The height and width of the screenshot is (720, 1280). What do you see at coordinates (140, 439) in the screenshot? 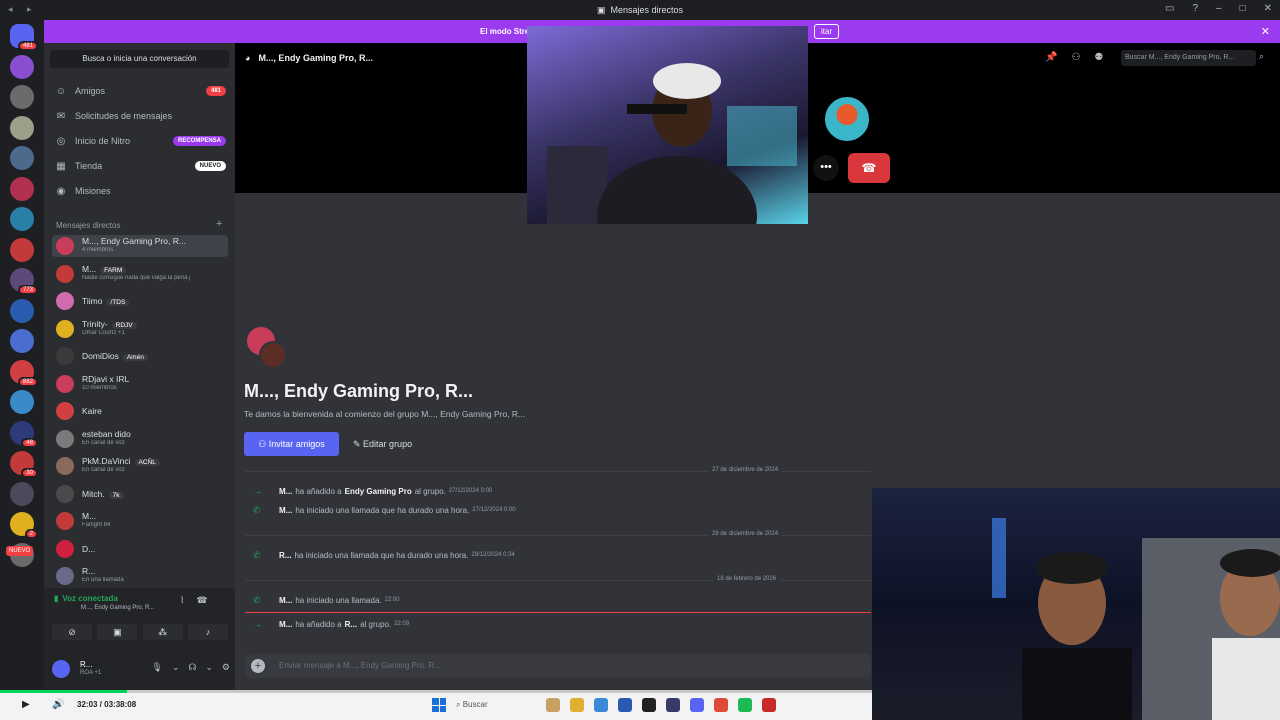
I see `dm-item: esteban dido En canal de voz` at bounding box center [140, 439].